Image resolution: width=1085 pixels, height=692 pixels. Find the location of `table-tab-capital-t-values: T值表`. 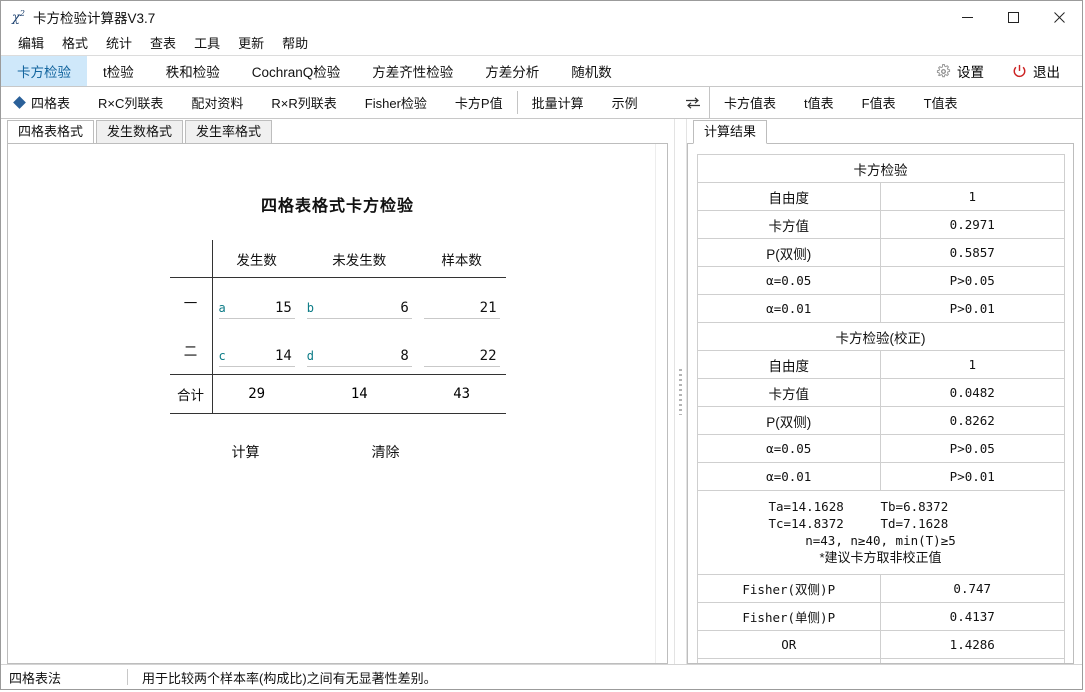

table-tab-capital-t-values: T值表 is located at coordinates (941, 102).